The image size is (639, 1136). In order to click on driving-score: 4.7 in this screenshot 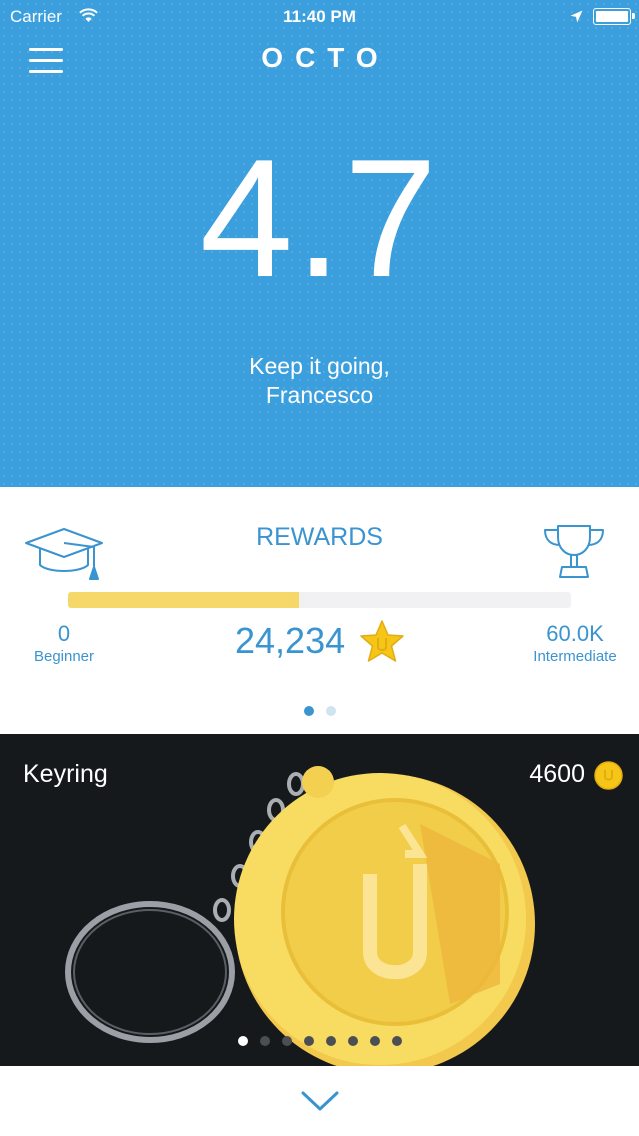, I will do `click(319, 218)`.